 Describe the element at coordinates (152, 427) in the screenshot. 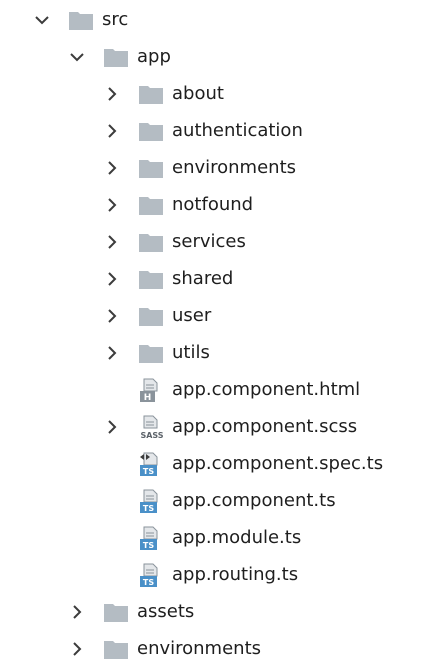

I see `sass-file-icon: SASS` at that location.